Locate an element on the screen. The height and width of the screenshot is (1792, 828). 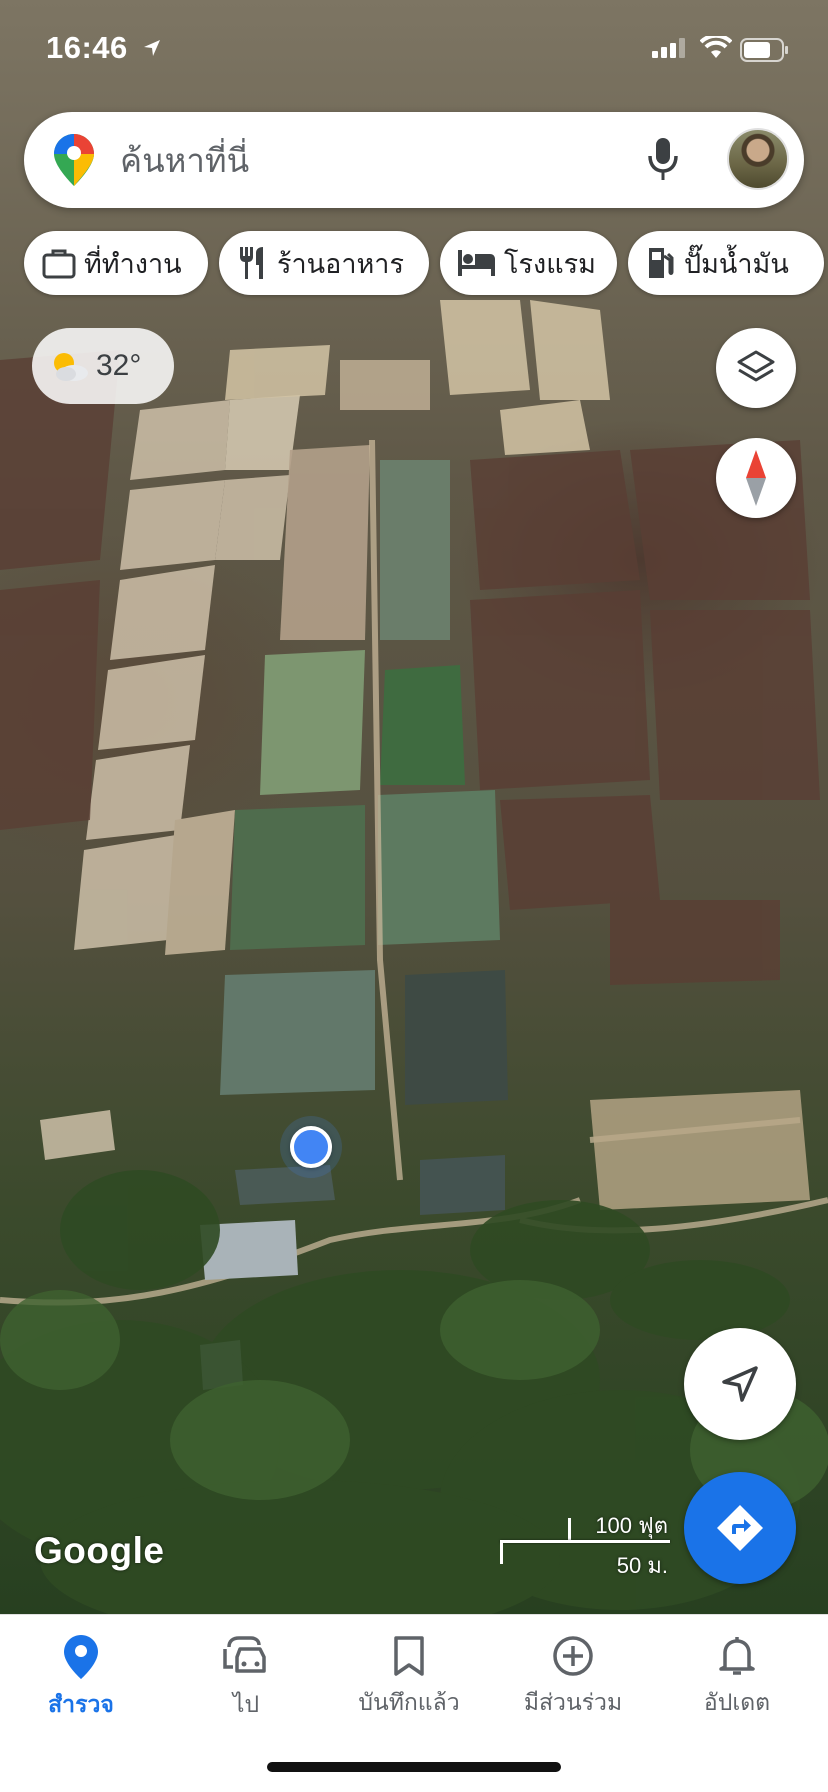
nav-explore: สำรวจ is located at coordinates (81, 1685).